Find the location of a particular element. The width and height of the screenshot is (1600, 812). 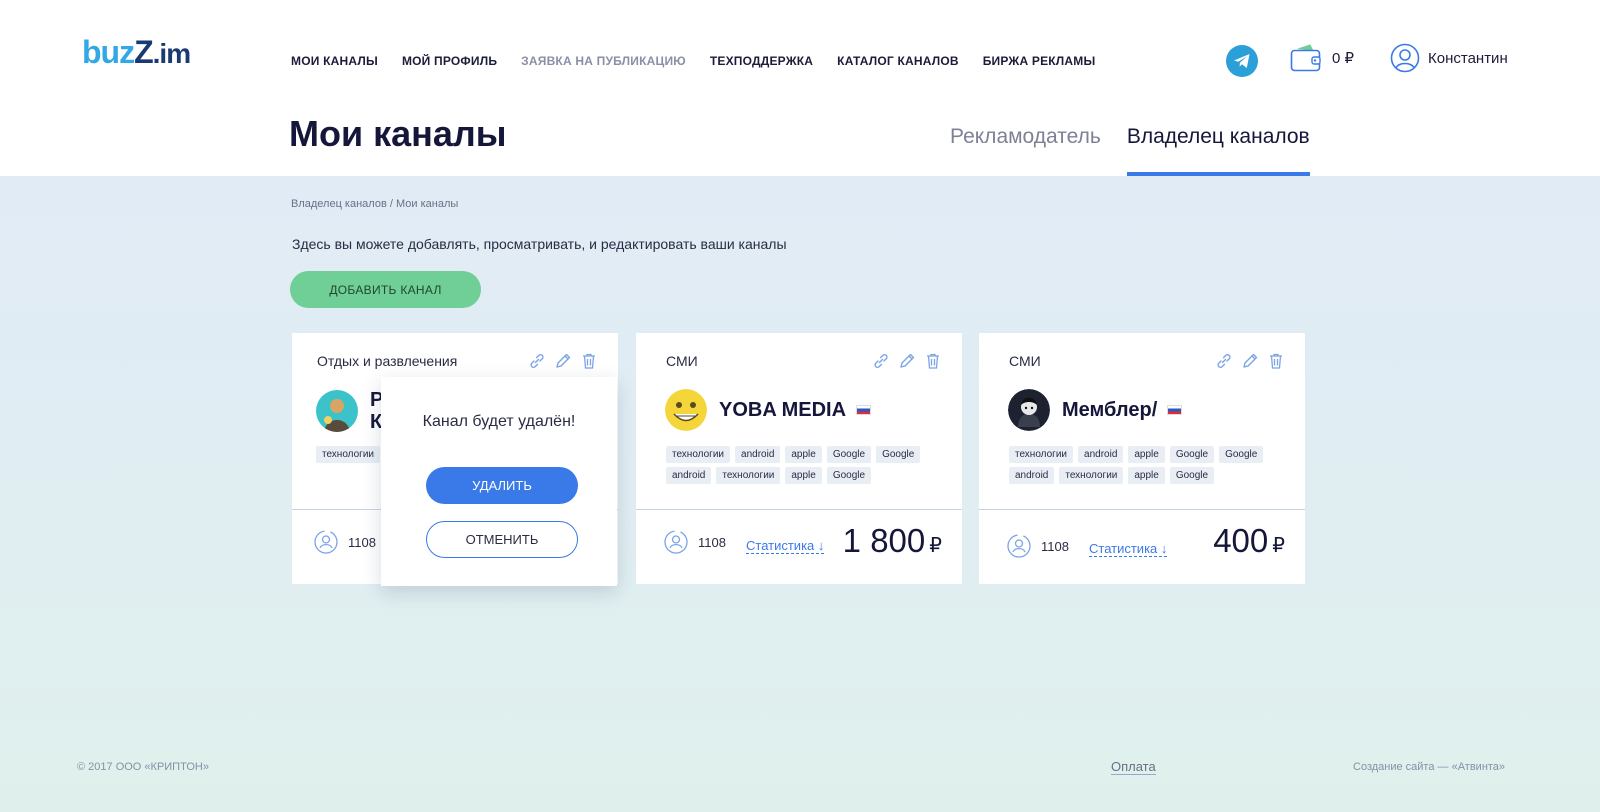

channel-price: 1 800 ₽ is located at coordinates (892, 541).